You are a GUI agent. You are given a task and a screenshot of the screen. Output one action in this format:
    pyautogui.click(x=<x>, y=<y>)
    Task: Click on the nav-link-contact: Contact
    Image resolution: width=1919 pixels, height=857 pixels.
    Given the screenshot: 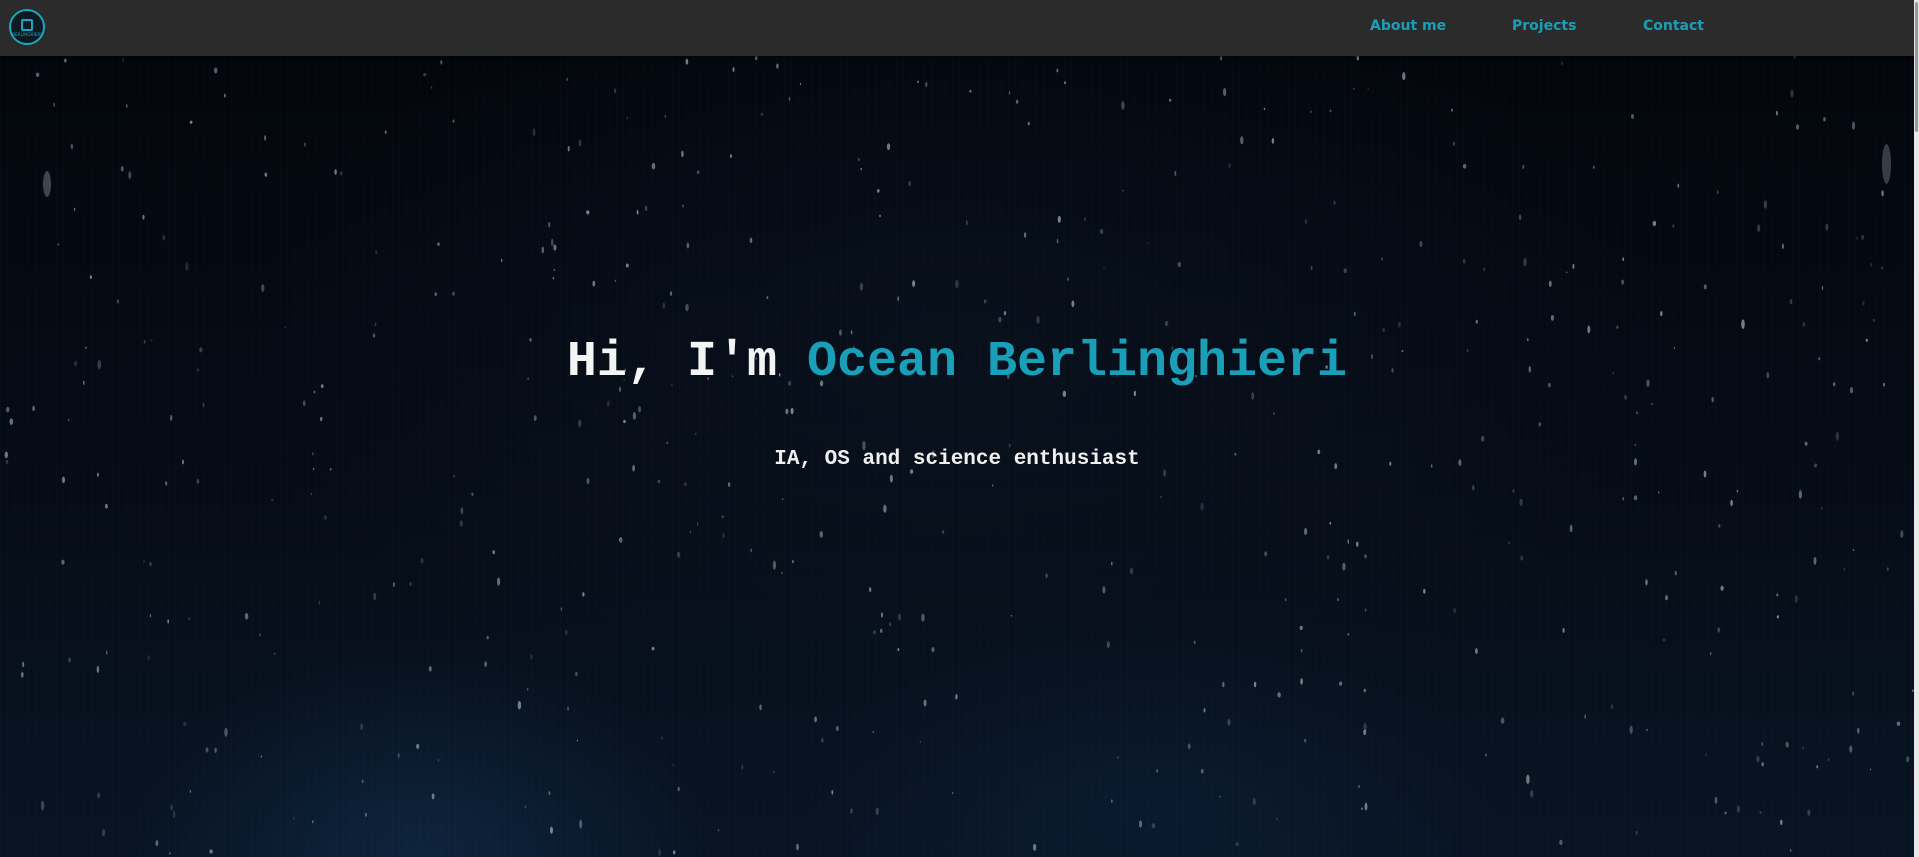 What is the action you would take?
    pyautogui.click(x=1673, y=26)
    